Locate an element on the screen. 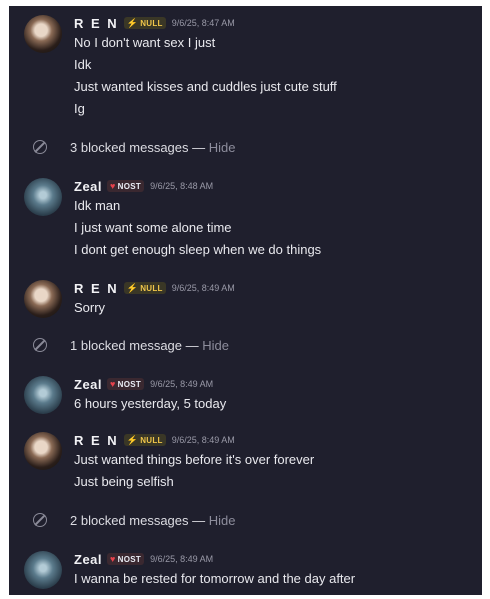 The width and height of the screenshot is (490, 599). message-text: No I don't want sex I just is located at coordinates (145, 42).